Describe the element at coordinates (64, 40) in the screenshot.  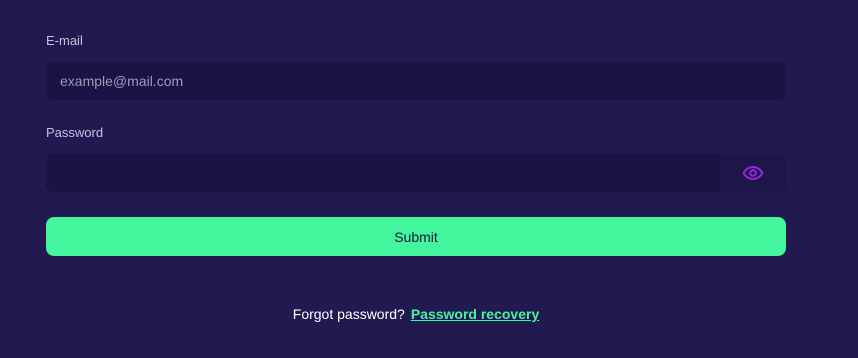
I see `email-label: E-mail` at that location.